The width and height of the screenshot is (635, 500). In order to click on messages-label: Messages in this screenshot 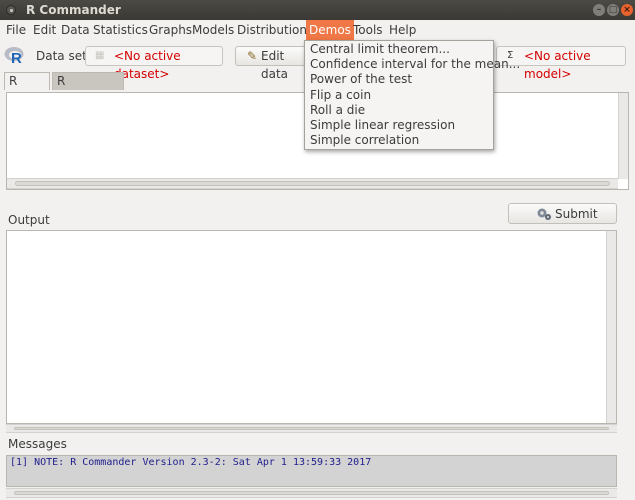, I will do `click(37, 444)`.